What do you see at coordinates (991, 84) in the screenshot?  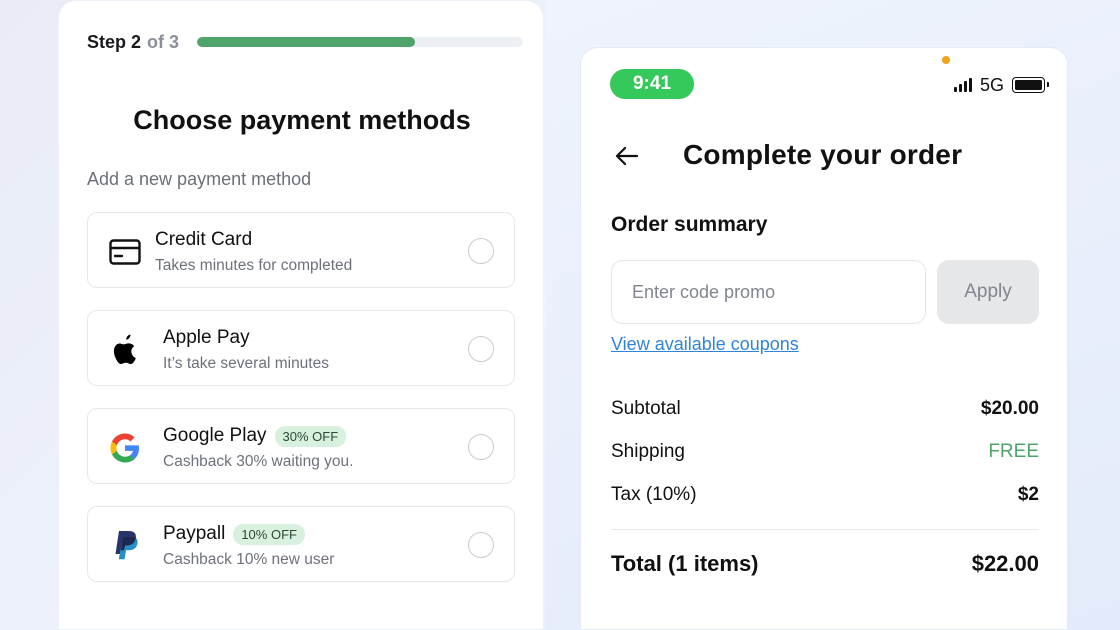 I see `network-label: 5G` at bounding box center [991, 84].